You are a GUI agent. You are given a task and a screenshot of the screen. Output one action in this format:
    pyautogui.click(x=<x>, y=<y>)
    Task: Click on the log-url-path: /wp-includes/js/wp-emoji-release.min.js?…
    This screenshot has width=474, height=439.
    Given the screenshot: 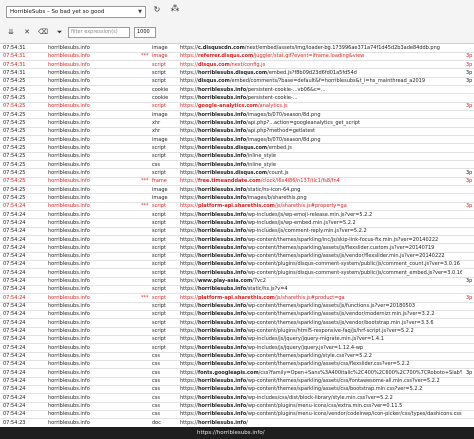 What is the action you would take?
    pyautogui.click(x=309, y=214)
    